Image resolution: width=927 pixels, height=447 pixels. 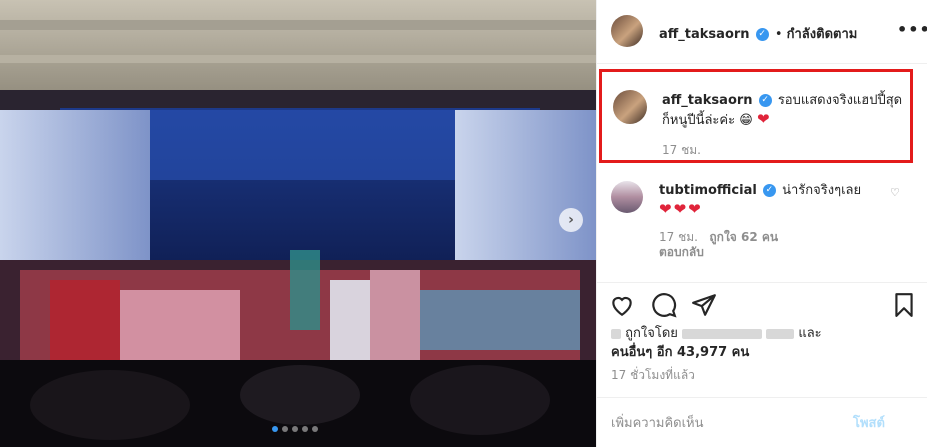 What do you see at coordinates (704, 34) in the screenshot?
I see `author-username: aff_taksaorn` at bounding box center [704, 34].